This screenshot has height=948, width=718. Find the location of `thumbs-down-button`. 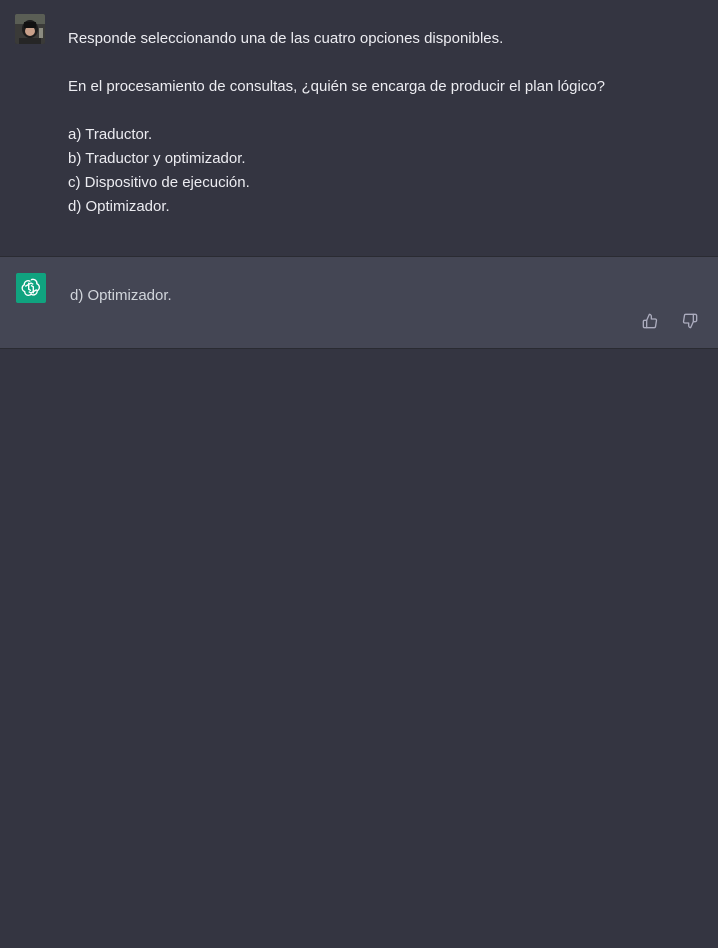

thumbs-down-button is located at coordinates (690, 321).